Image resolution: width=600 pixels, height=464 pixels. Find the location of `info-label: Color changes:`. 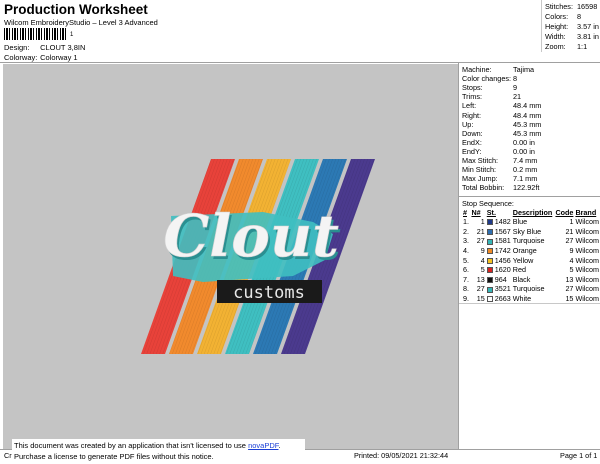

info-label: Color changes: is located at coordinates (487, 79).